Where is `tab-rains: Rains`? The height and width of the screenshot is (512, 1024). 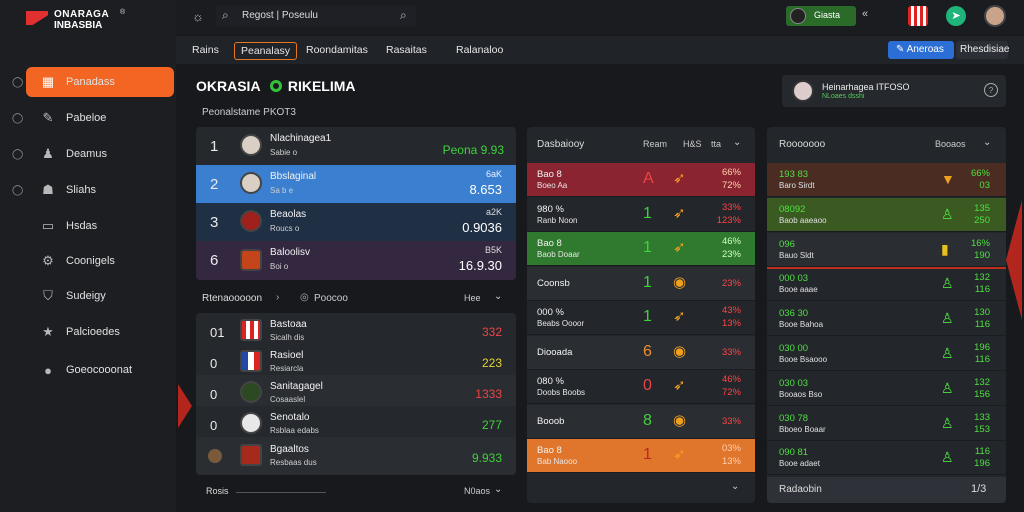
tab-rains: Rains is located at coordinates (205, 51).